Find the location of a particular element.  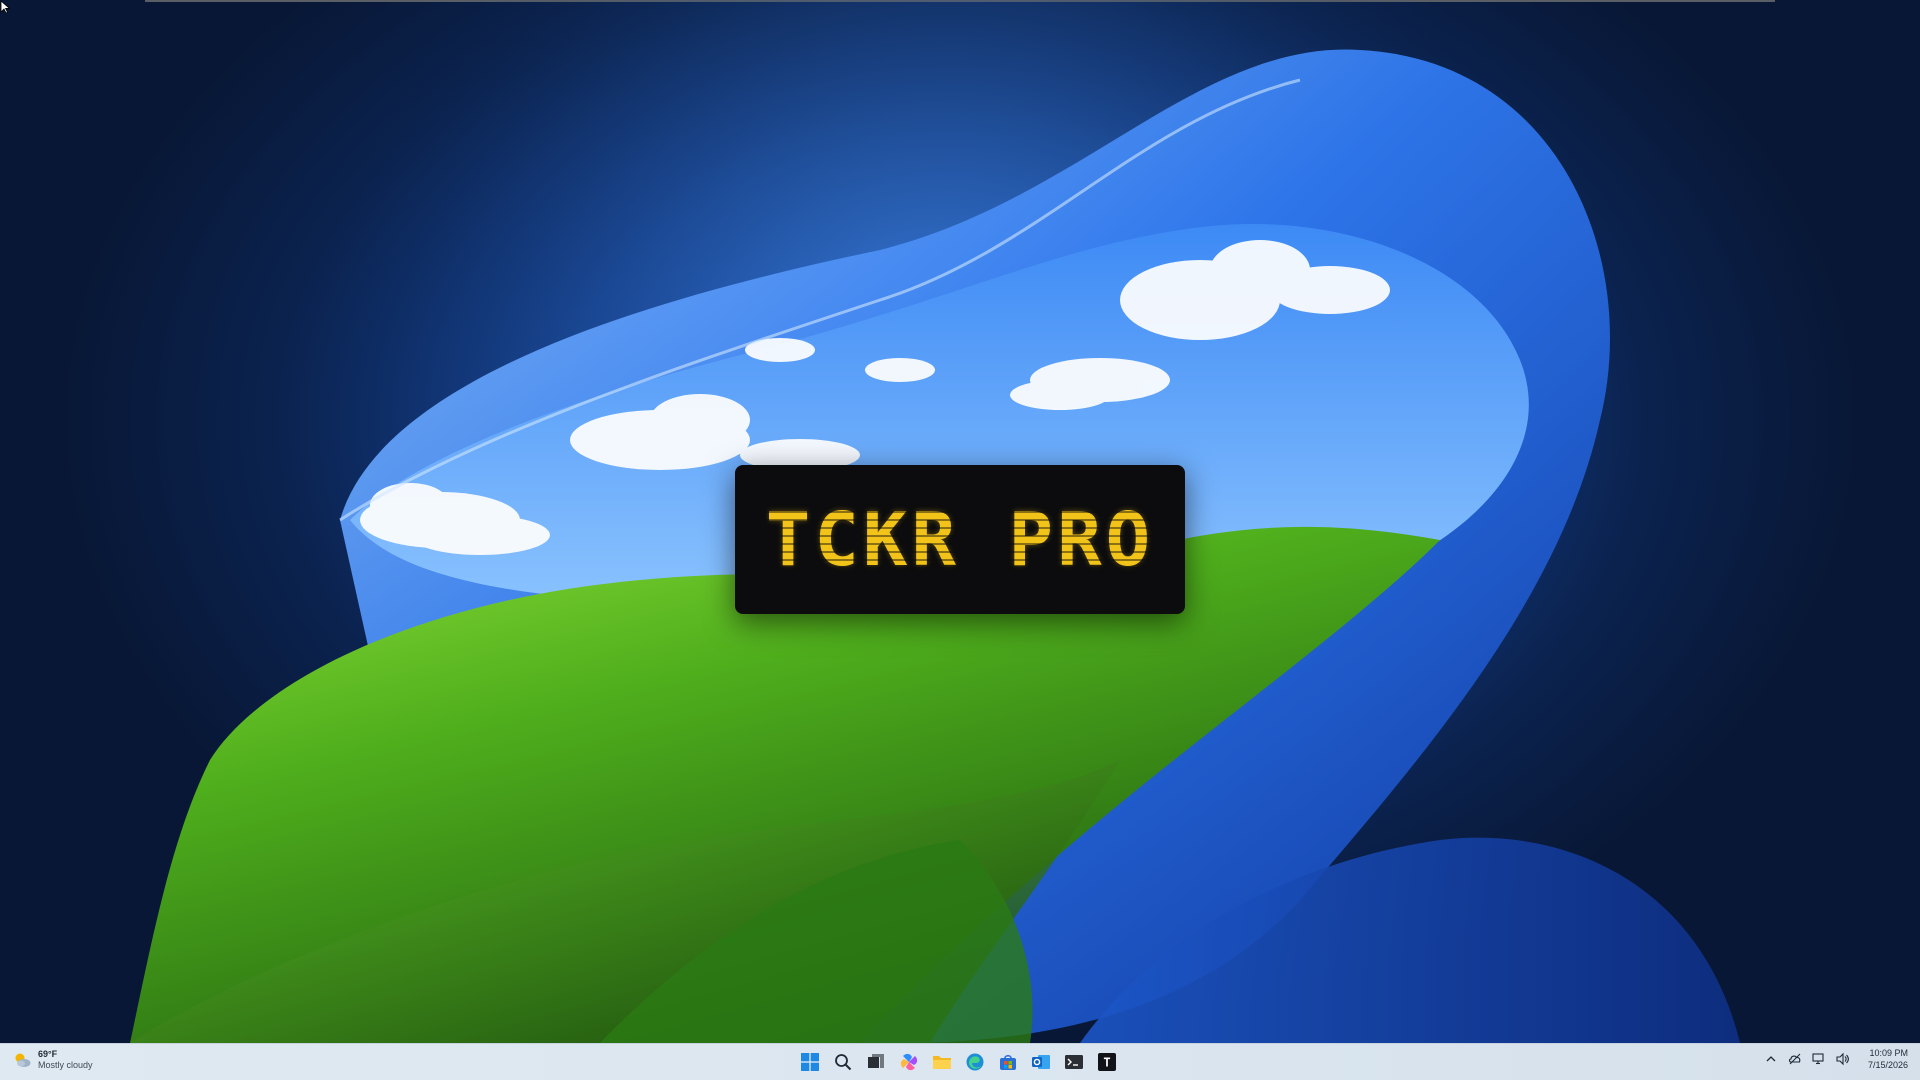

system-tray: 10:09 PM 7/15/2026 is located at coordinates (1836, 1059).